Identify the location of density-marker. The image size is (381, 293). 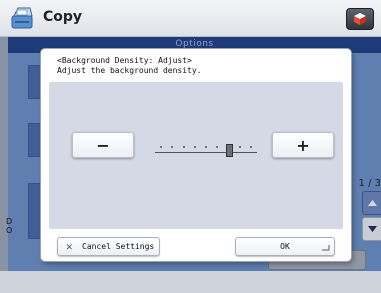
(229, 150).